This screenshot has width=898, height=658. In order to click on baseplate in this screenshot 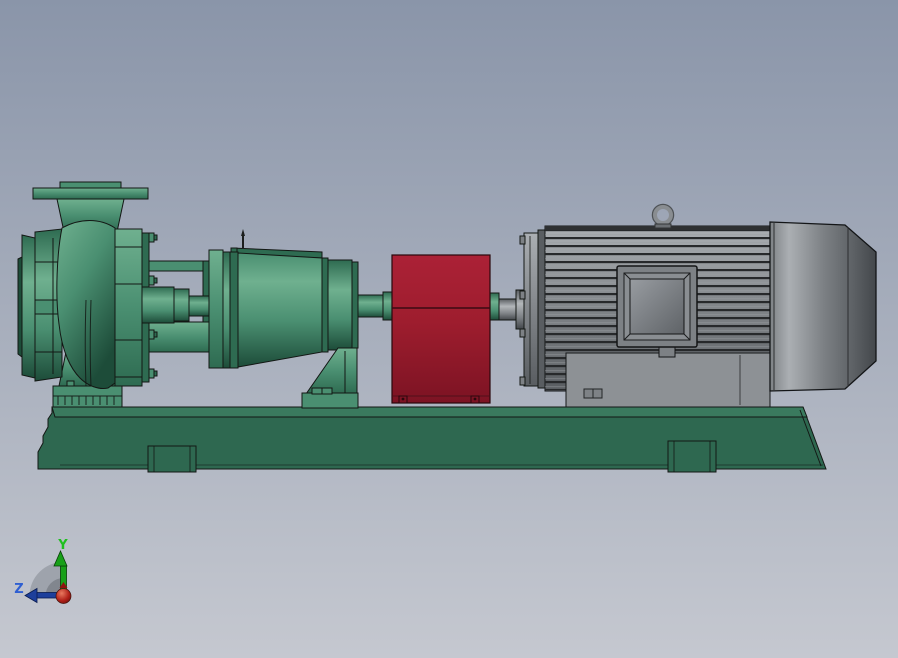, I will do `click(432, 439)`.